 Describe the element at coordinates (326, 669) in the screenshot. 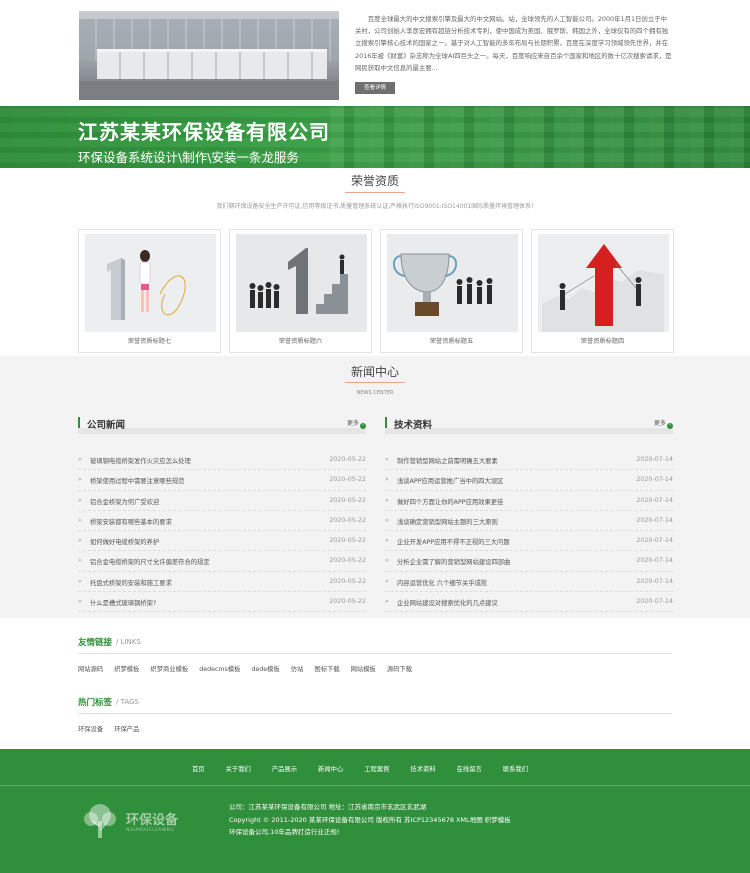

I see `friend-link: 图标下载` at that location.